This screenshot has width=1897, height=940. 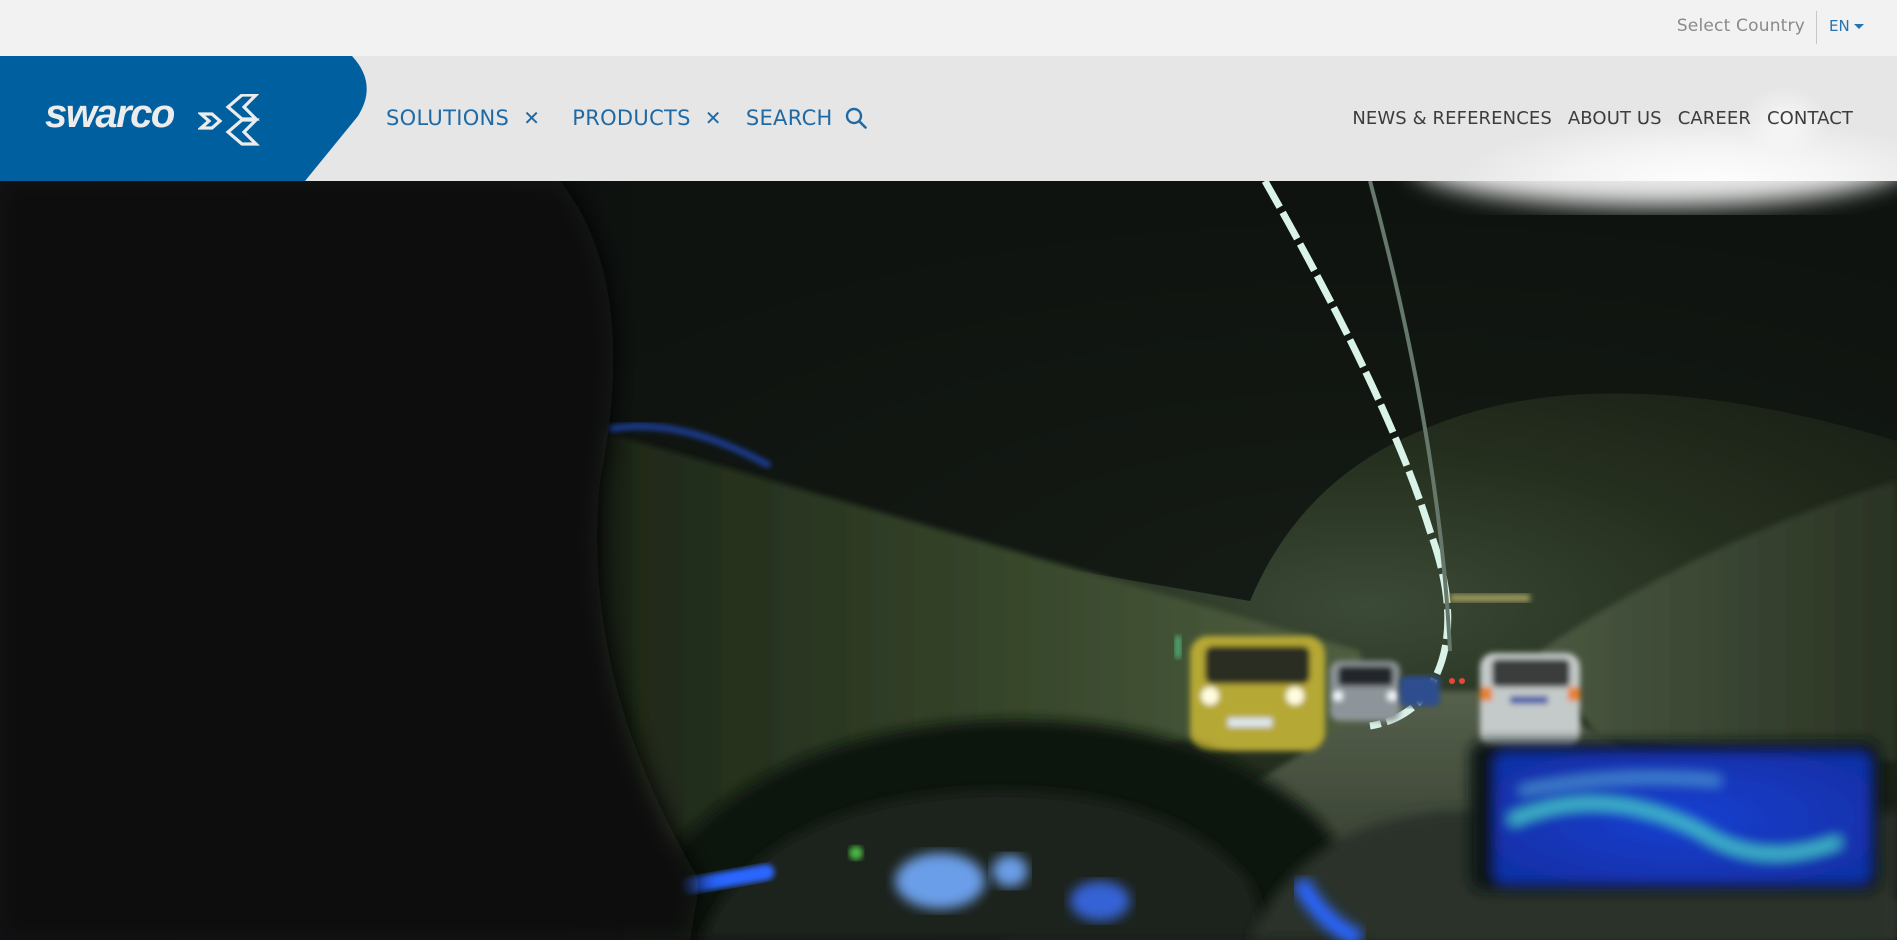 I want to click on nav-career: CAREER, so click(x=1714, y=118).